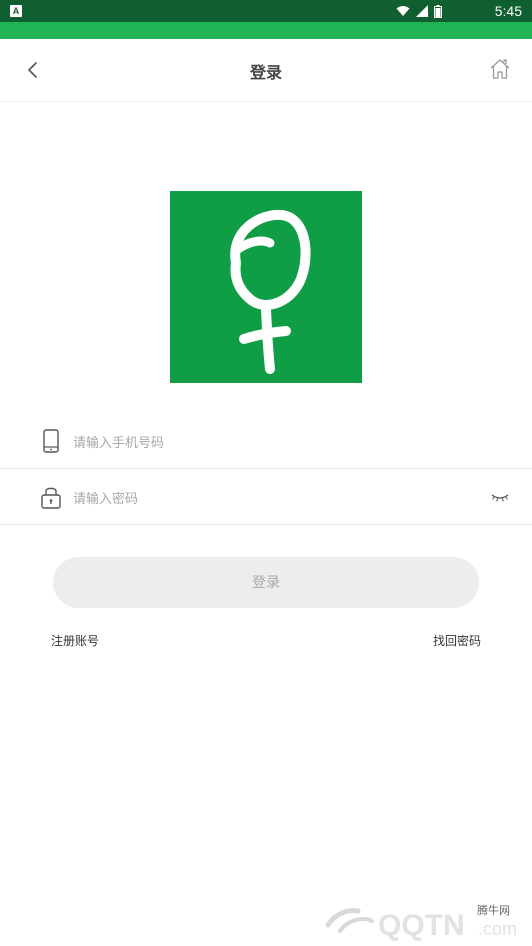  Describe the element at coordinates (270, 291) in the screenshot. I see `logo-symbol-icon` at that location.